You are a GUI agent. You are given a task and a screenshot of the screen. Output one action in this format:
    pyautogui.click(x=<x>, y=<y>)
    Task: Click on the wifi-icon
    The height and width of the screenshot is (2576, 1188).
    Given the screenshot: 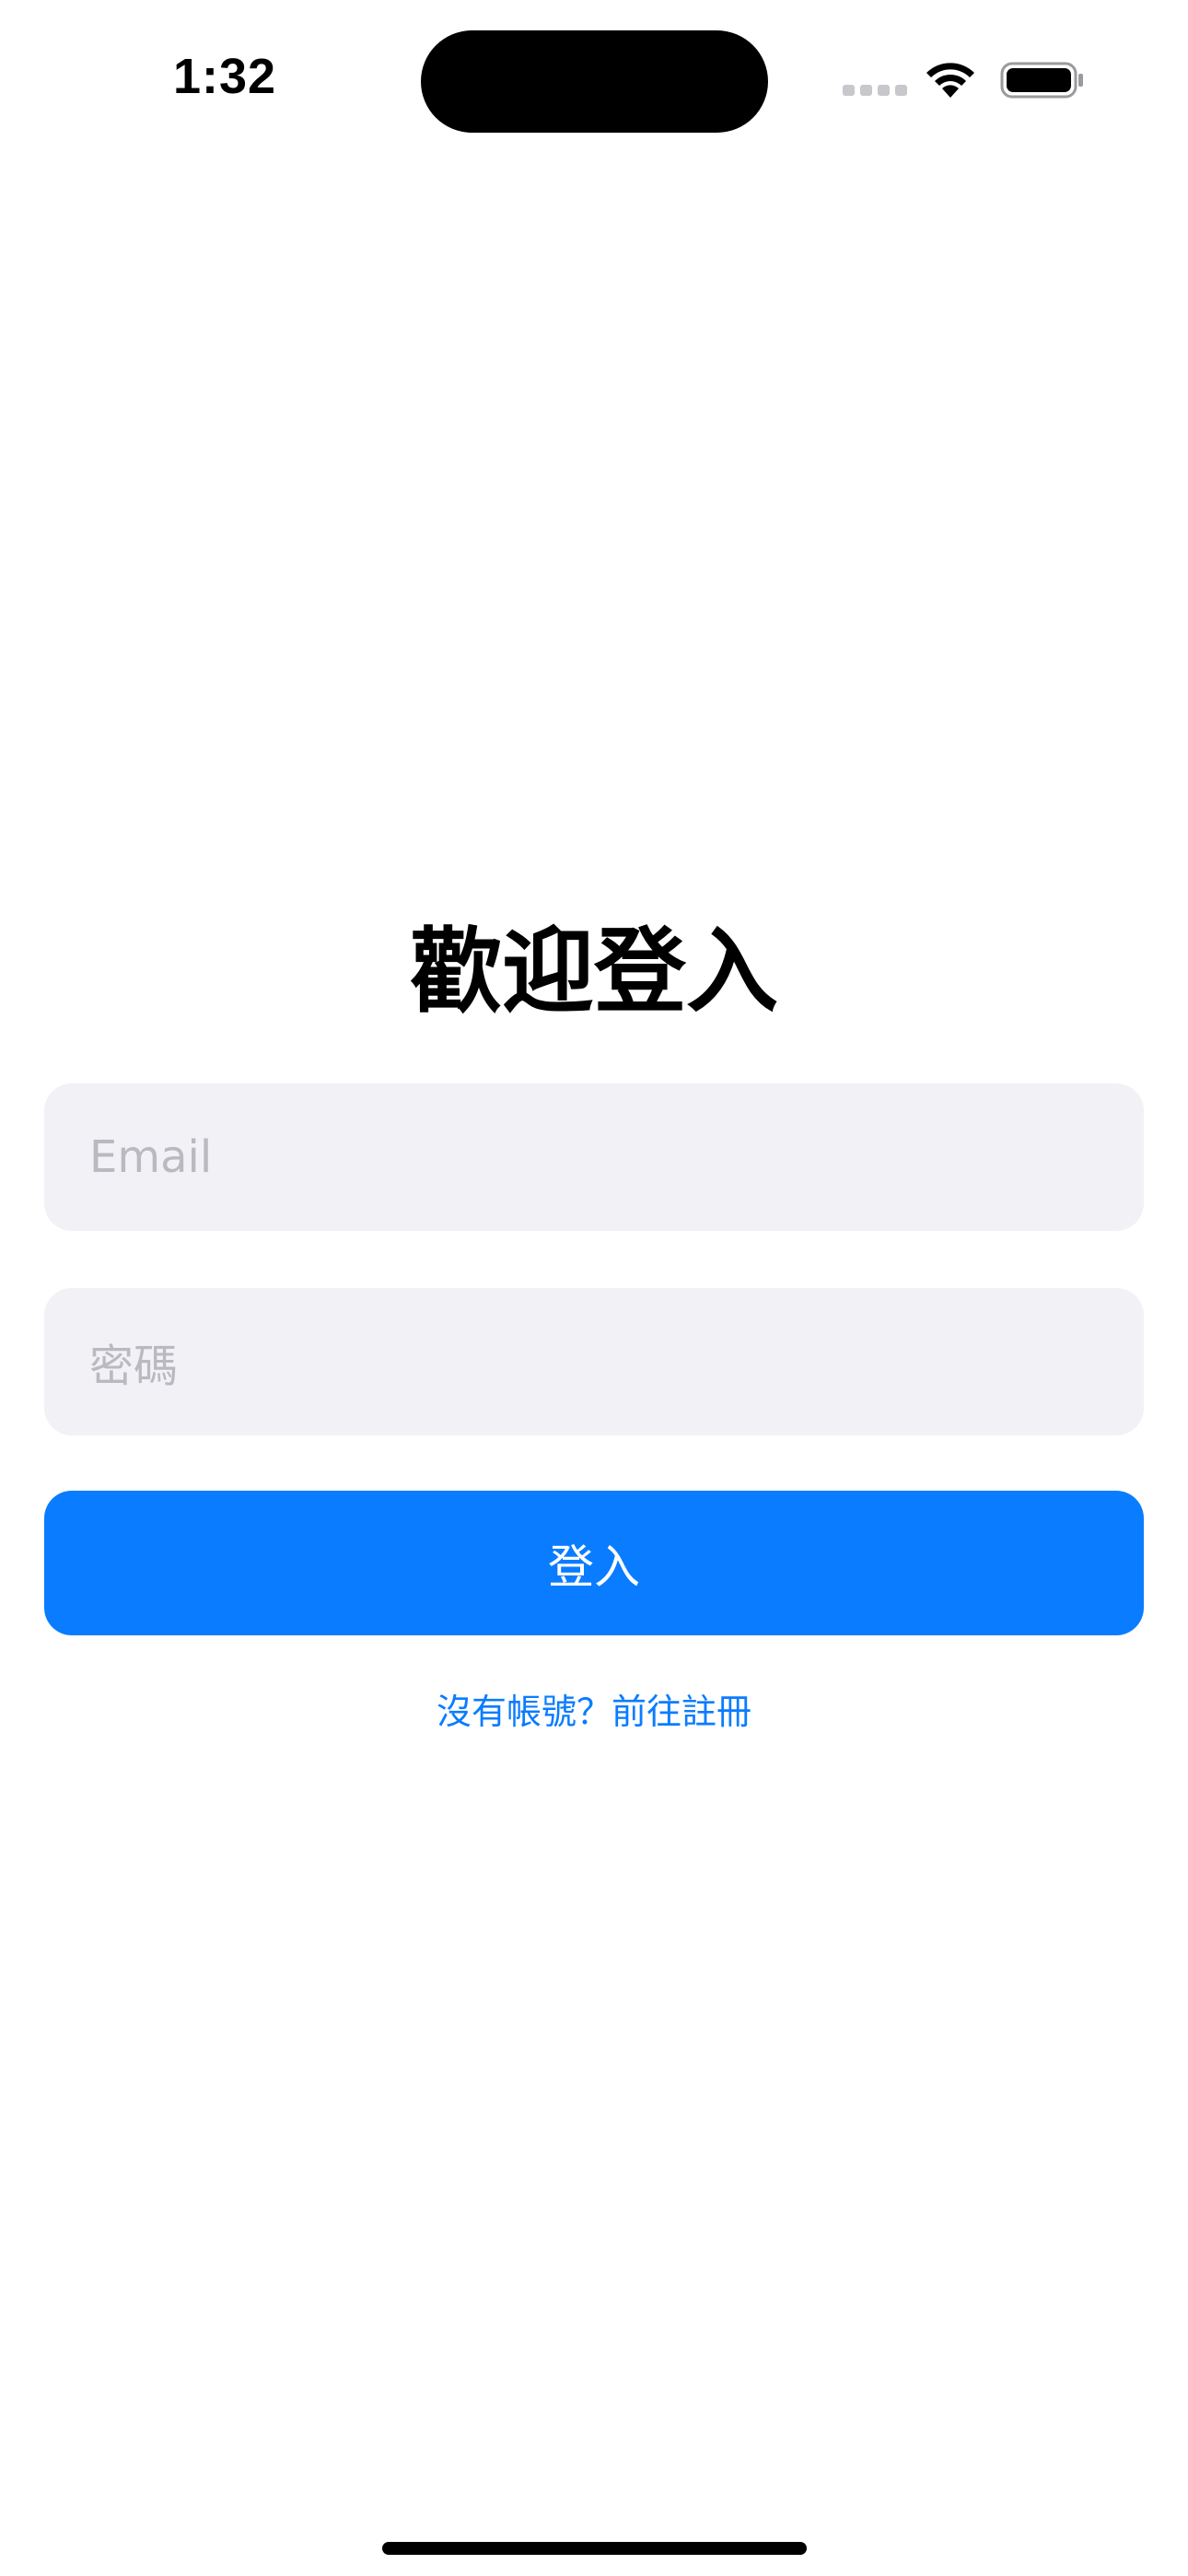 What is the action you would take?
    pyautogui.click(x=950, y=80)
    